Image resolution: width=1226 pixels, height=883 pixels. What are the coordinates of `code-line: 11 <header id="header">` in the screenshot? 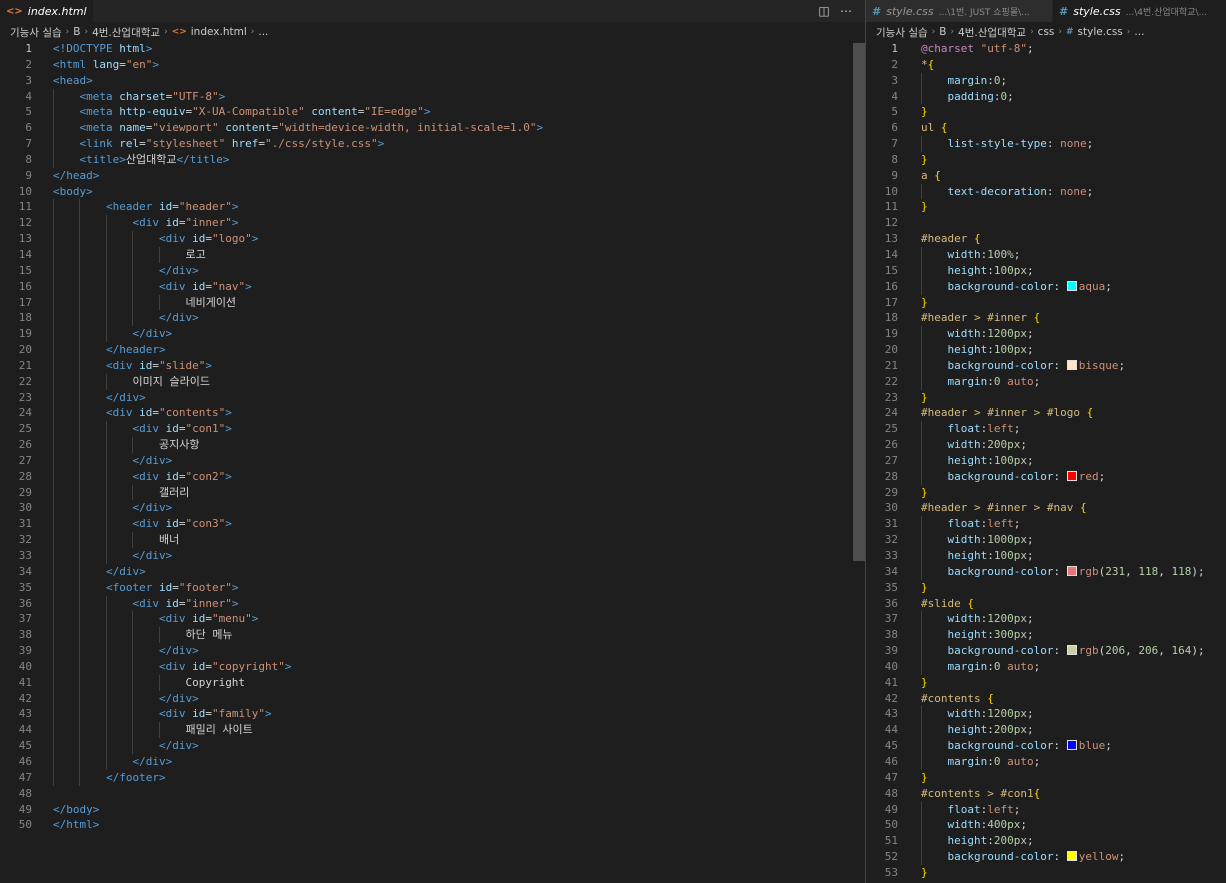 It's located at (432, 207).